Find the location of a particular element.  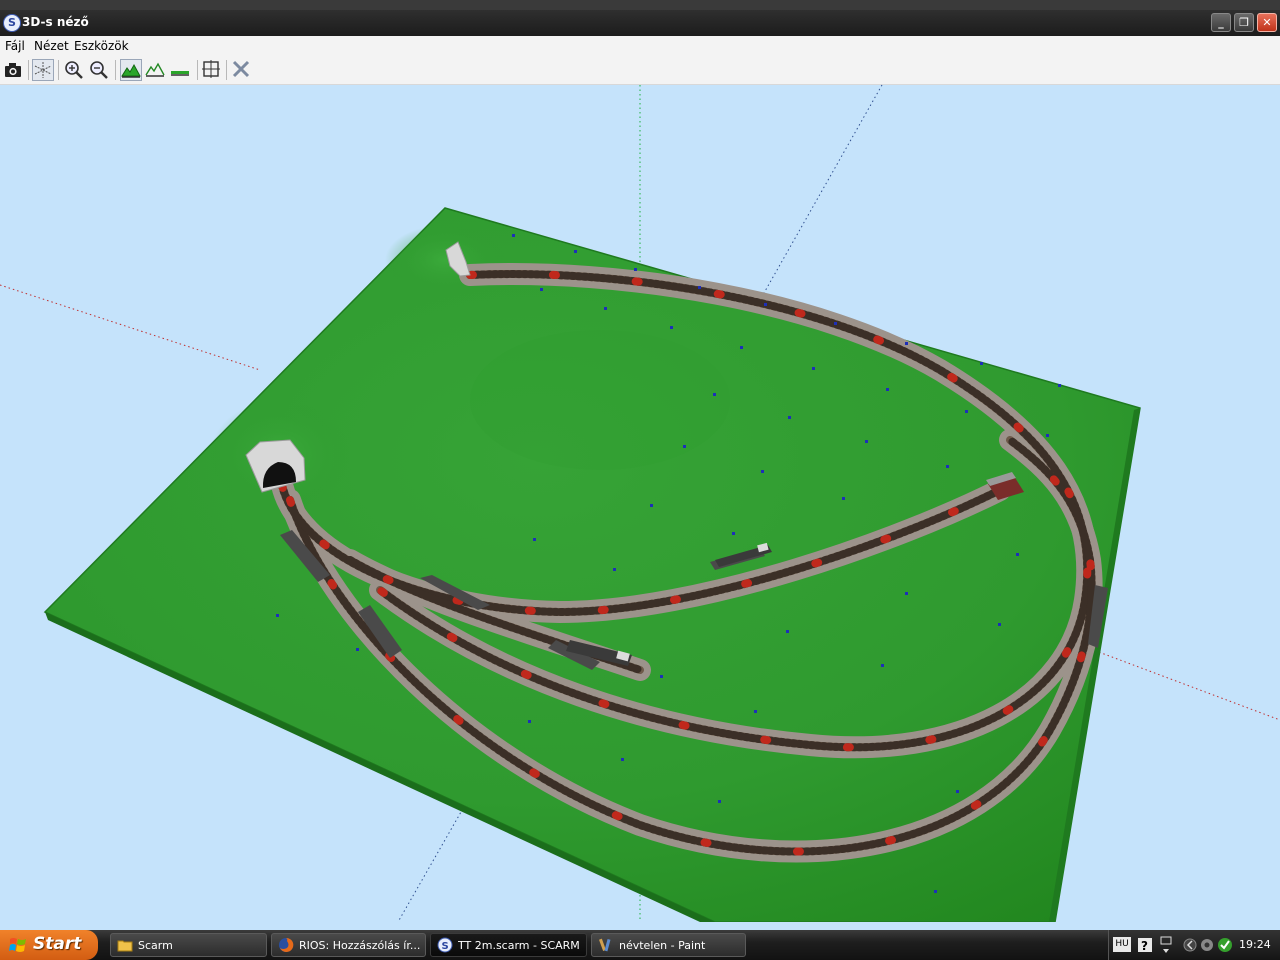

system-tray: HU ? 19:24 is located at coordinates (1194, 945).